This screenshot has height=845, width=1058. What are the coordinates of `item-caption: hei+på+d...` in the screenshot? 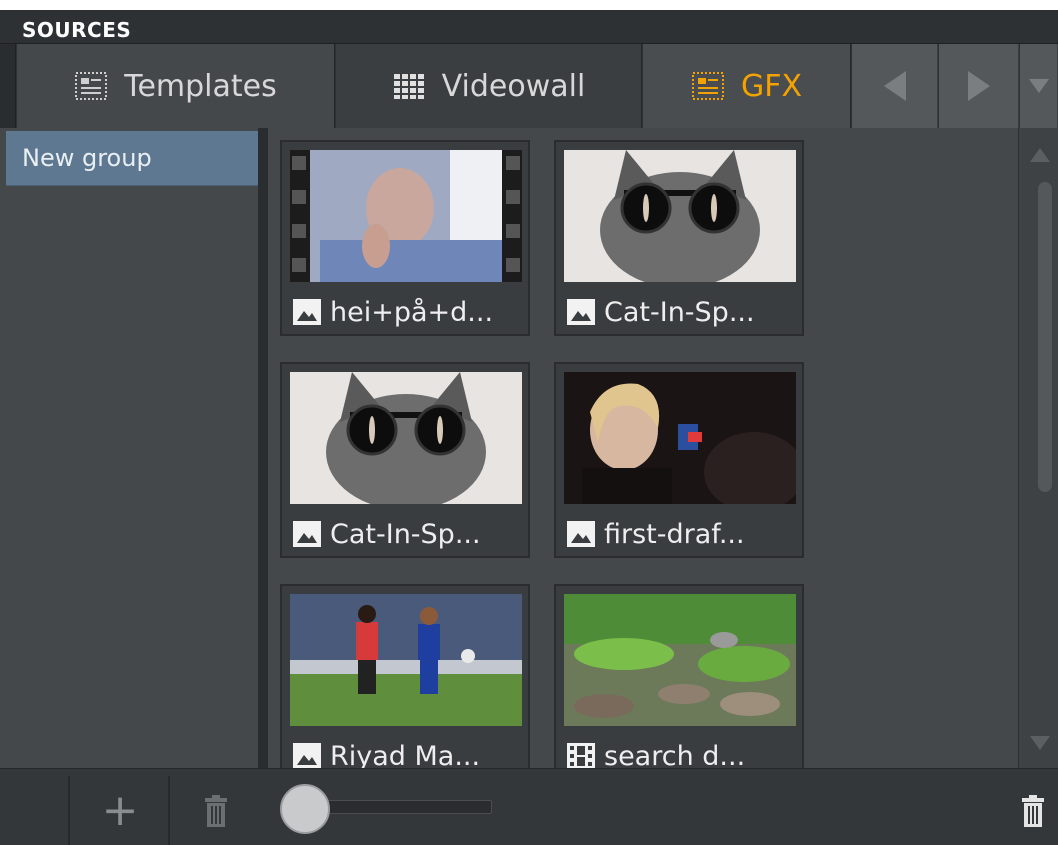 It's located at (392, 312).